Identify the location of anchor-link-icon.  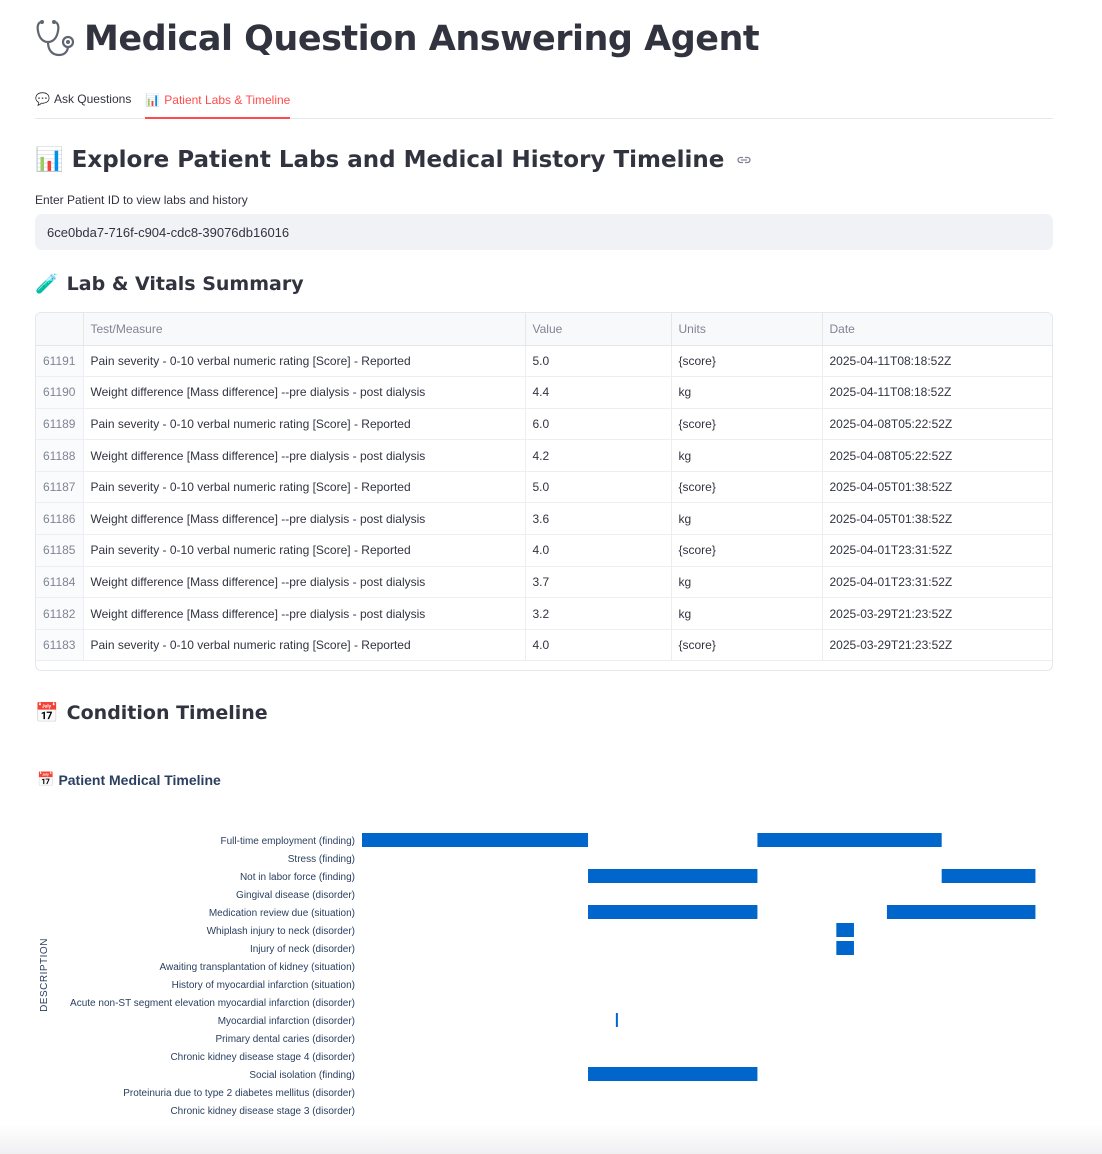
(744, 160).